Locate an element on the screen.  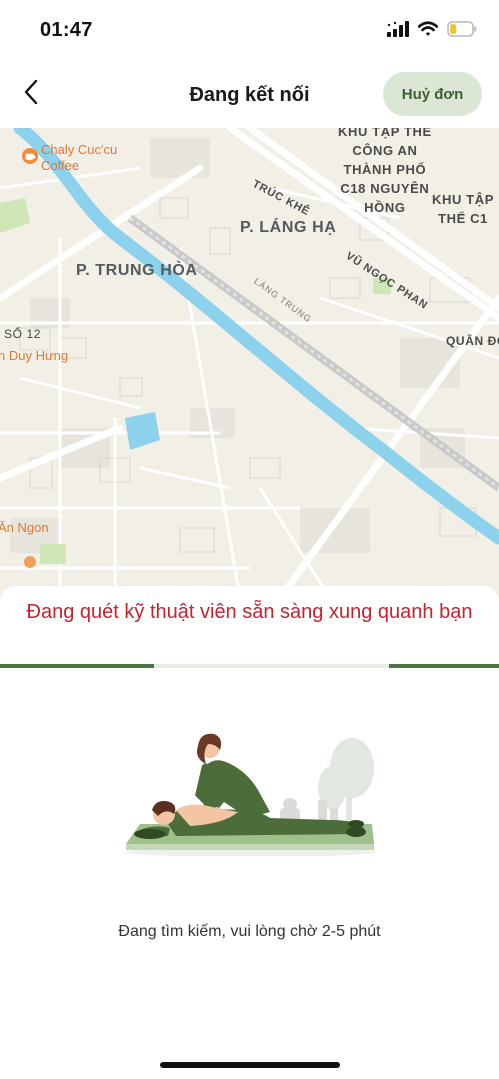
status-bar: 01:47 is located at coordinates (249, 31).